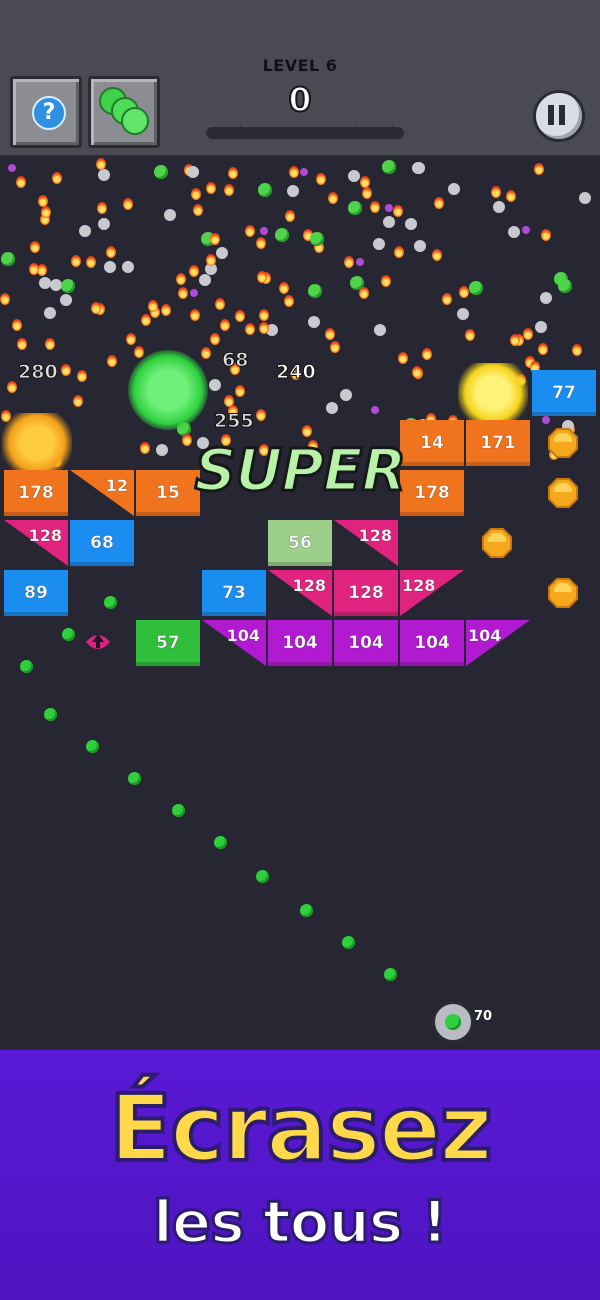 The height and width of the screenshot is (1300, 600). What do you see at coordinates (559, 116) in the screenshot?
I see `pause-button` at bounding box center [559, 116].